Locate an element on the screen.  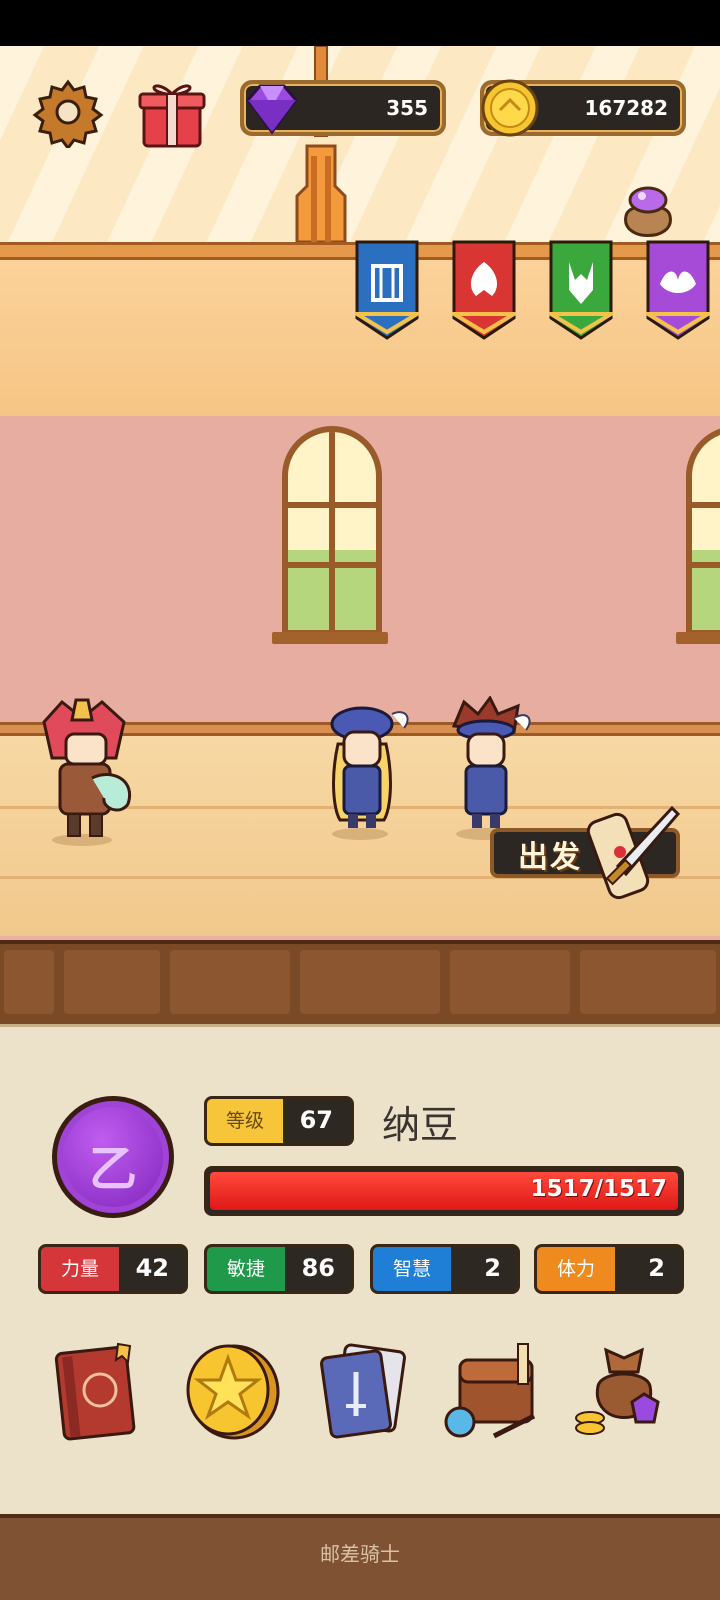
gear-icon is located at coordinates (68, 115).